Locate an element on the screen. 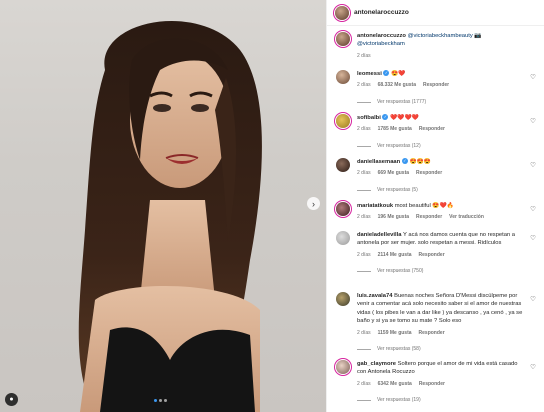  comment-likes: 1159 Me gusta is located at coordinates (395, 333).